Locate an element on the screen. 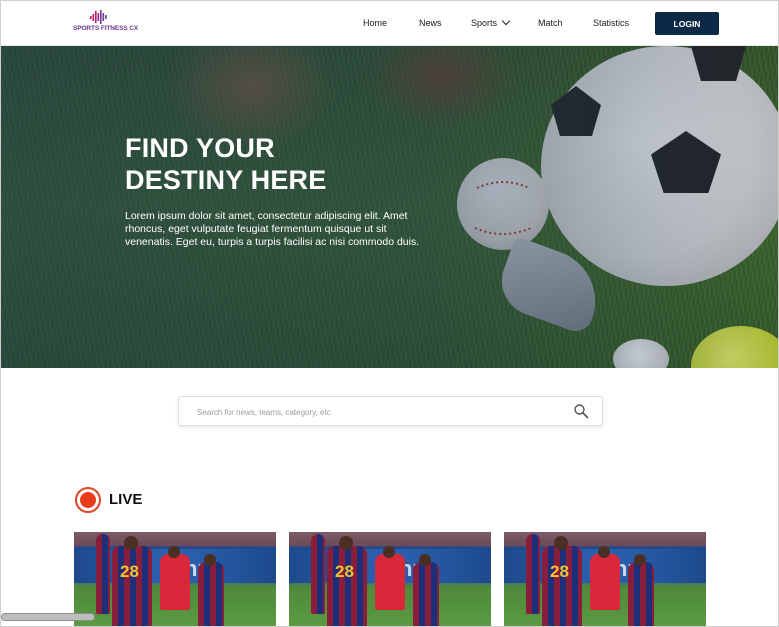  search-icon is located at coordinates (581, 411).